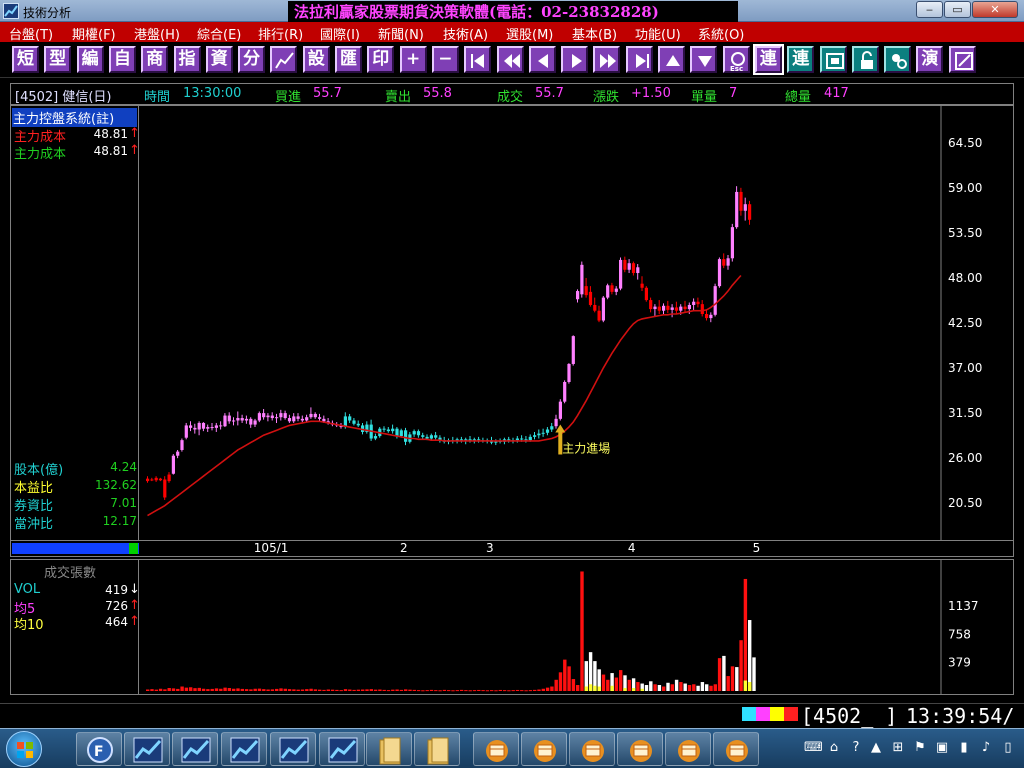 This screenshot has height=768, width=1024. I want to click on toolbar-down-button, so click(704, 59).